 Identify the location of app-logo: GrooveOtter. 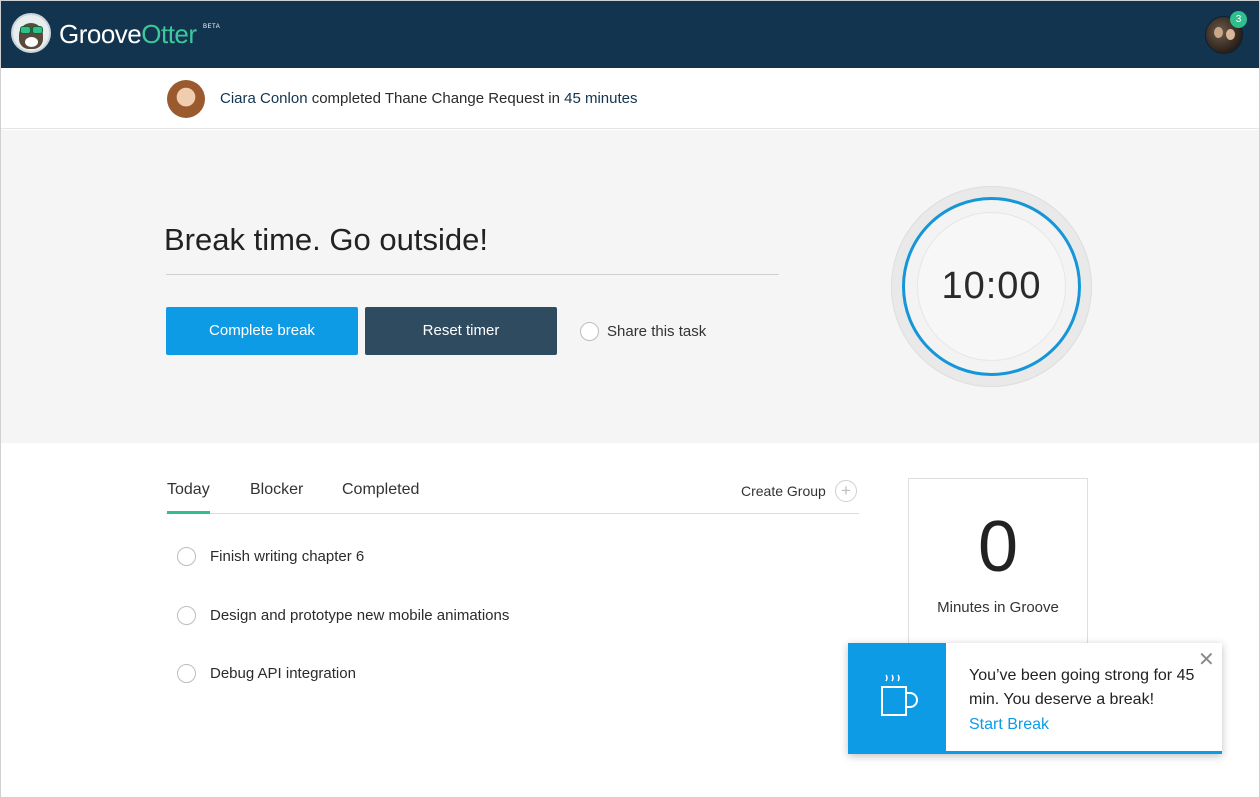
(128, 34).